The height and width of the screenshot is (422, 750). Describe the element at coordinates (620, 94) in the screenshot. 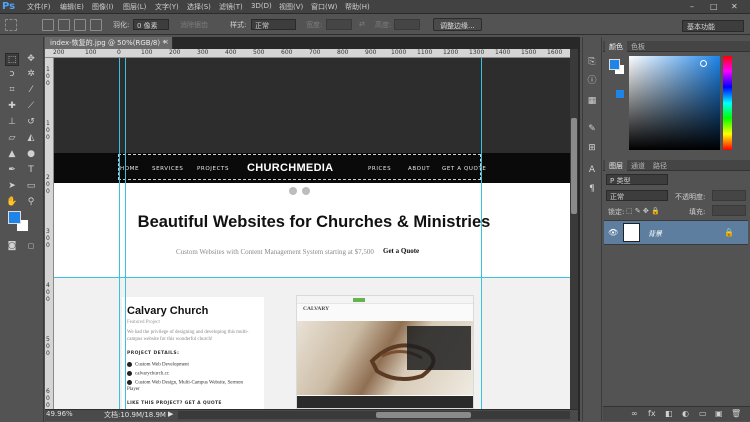

I see `gamut-warning-swatch` at that location.